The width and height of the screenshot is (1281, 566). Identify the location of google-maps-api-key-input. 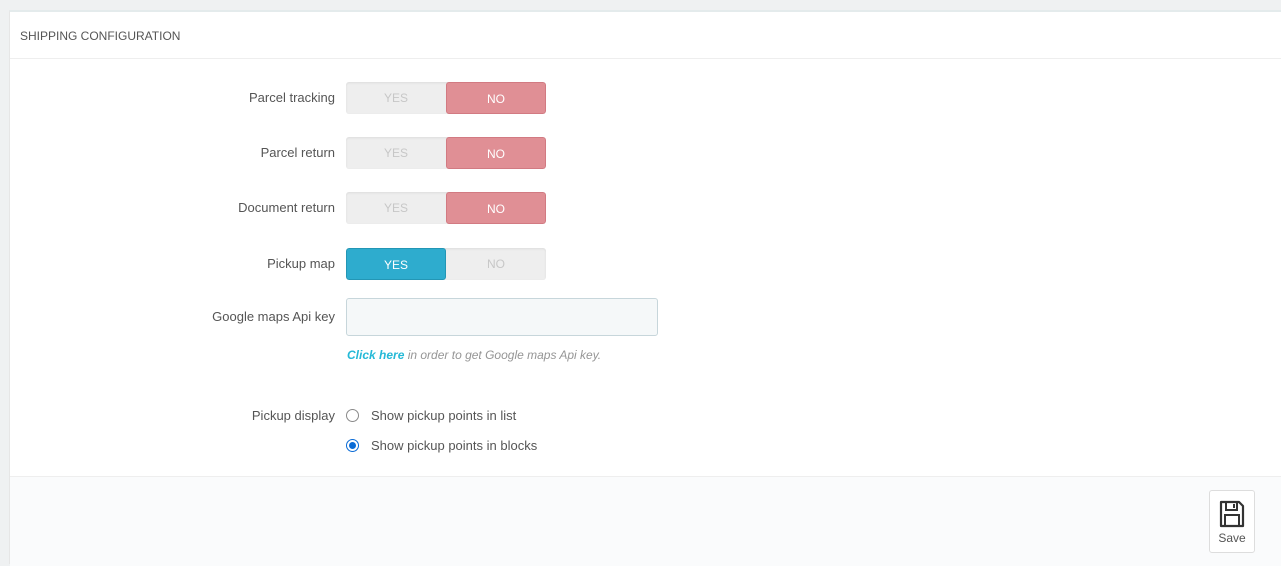
(502, 317).